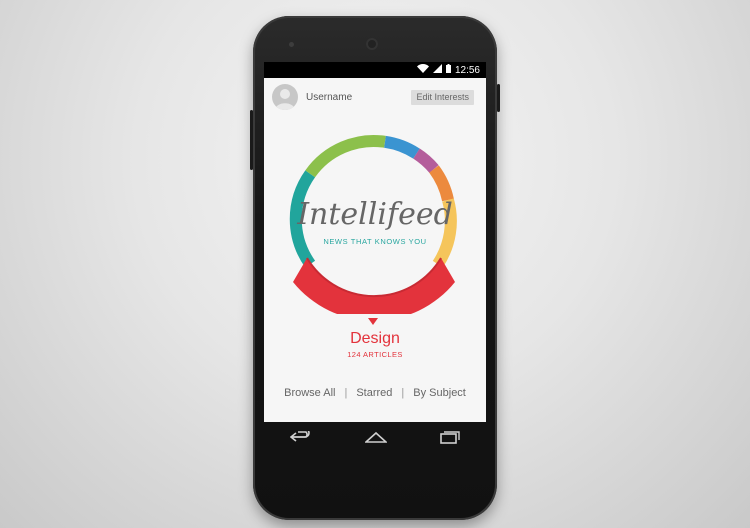  Describe the element at coordinates (373, 321) in the screenshot. I see `selection-pointer-icon` at that location.